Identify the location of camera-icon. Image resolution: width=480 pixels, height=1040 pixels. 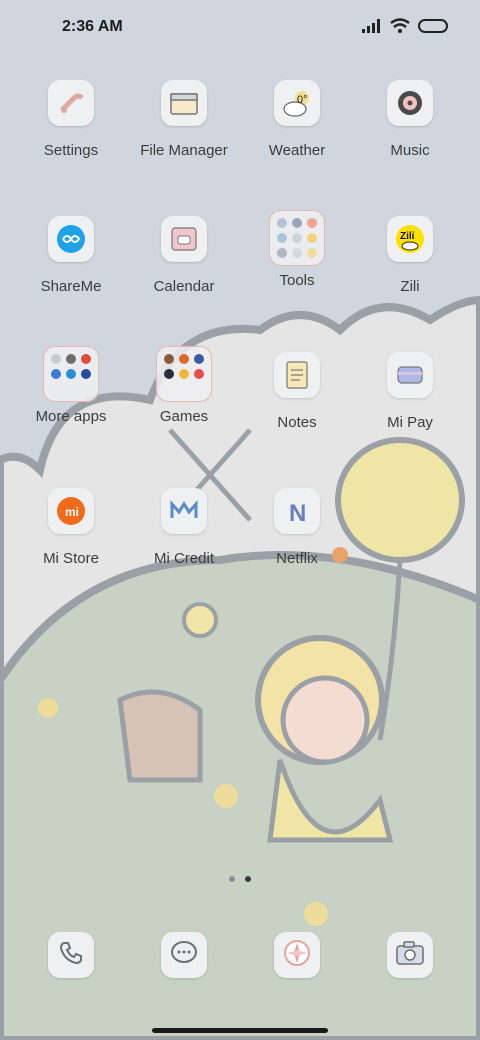
(410, 955).